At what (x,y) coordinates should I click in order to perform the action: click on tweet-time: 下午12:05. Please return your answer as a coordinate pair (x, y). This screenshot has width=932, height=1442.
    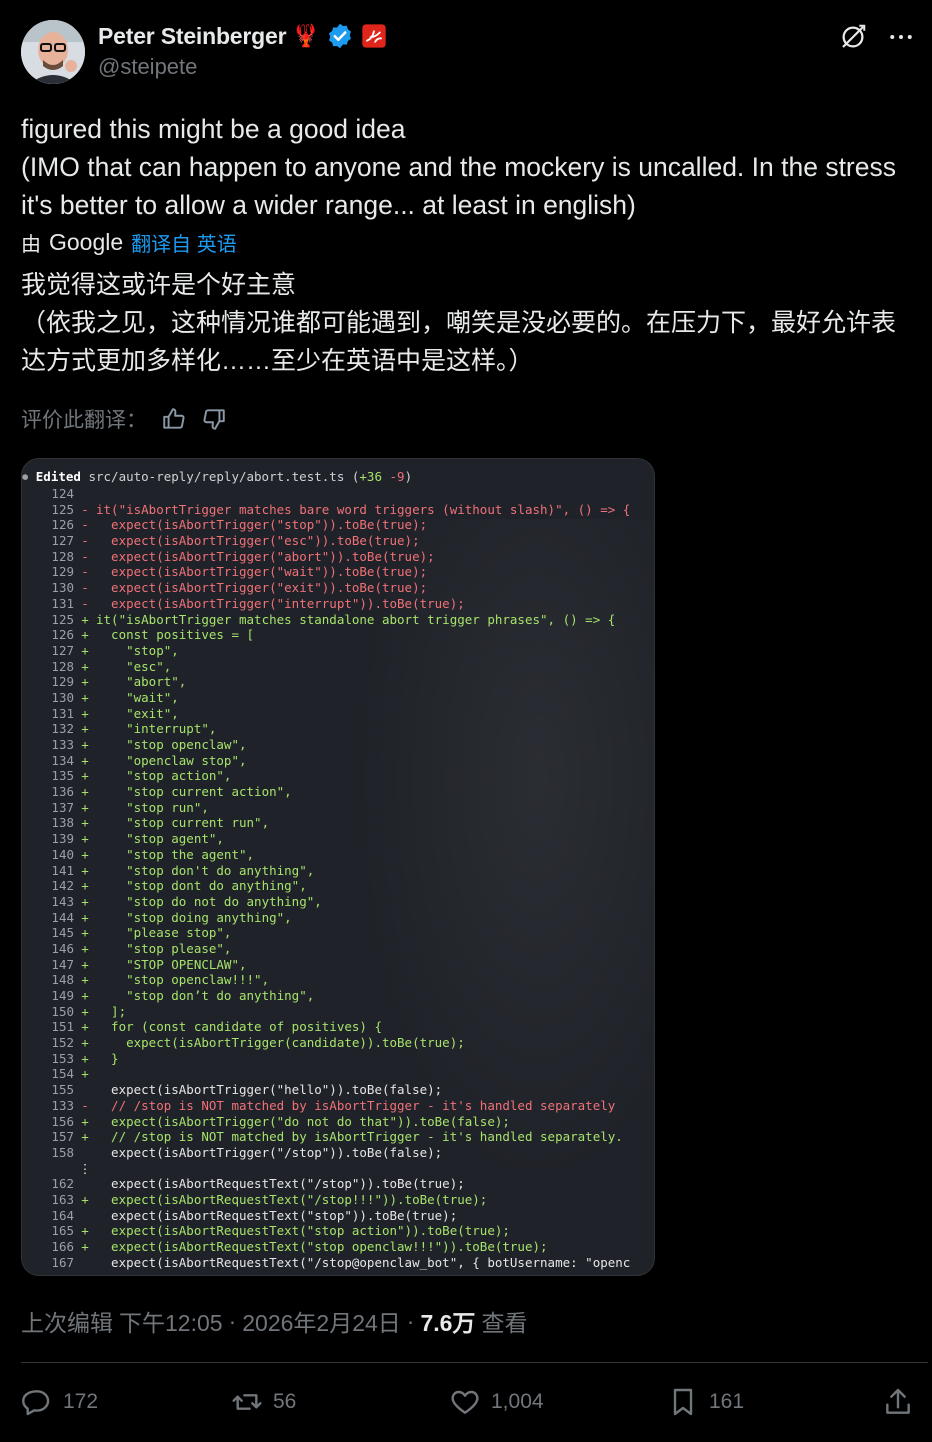
    Looking at the image, I should click on (171, 1321).